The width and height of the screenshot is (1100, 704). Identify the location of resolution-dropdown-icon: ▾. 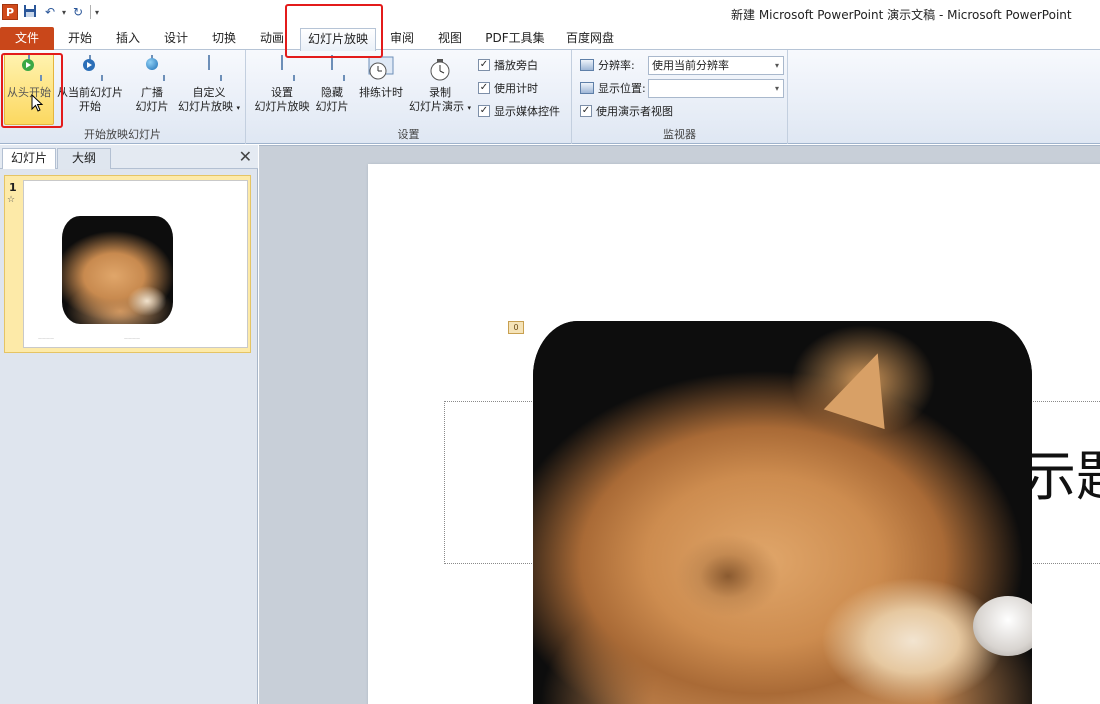
(776, 65).